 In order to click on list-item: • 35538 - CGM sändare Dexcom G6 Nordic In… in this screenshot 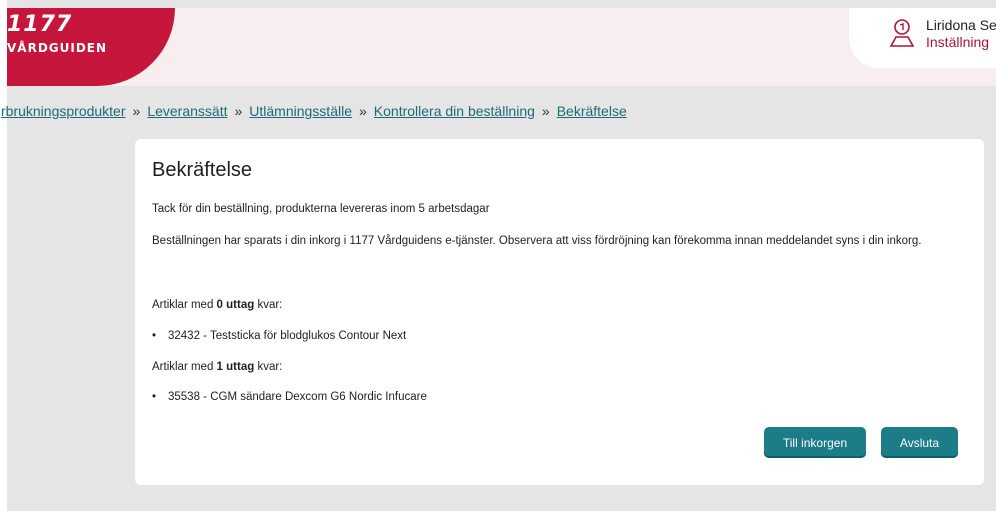, I will do `click(557, 397)`.